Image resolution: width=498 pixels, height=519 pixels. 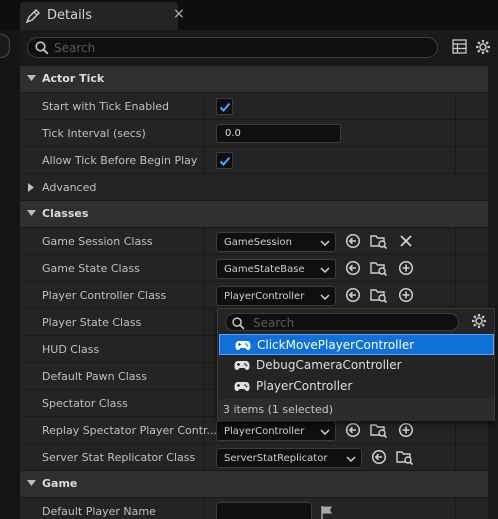 What do you see at coordinates (304, 386) in the screenshot?
I see `dropdown-item-label: PlayerController` at bounding box center [304, 386].